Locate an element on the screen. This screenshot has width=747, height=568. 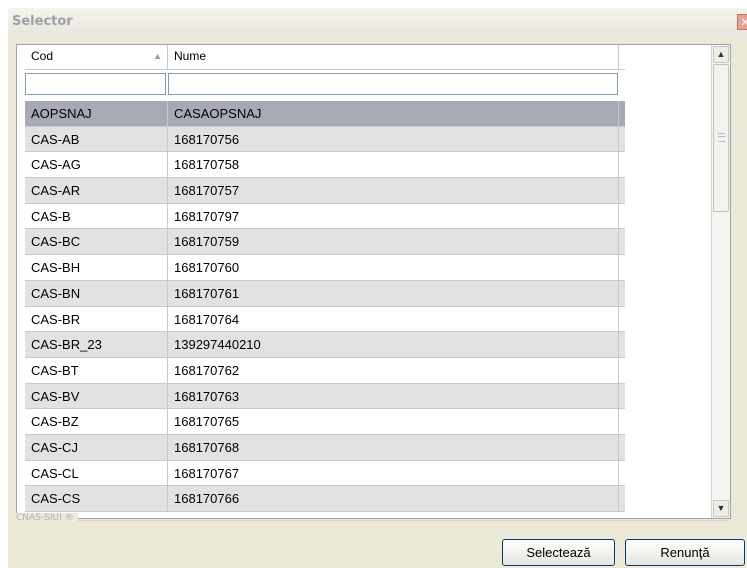
cell-cod: CAS-BV is located at coordinates (96, 396).